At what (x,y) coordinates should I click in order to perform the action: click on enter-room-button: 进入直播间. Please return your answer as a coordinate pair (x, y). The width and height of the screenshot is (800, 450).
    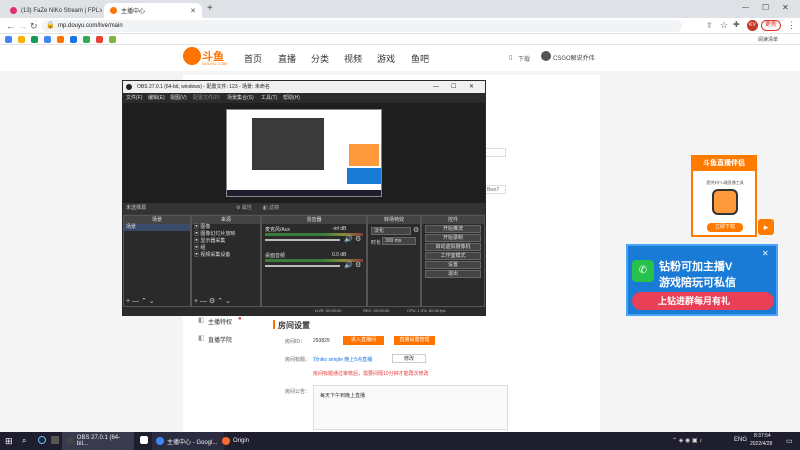
    Looking at the image, I should click on (363, 340).